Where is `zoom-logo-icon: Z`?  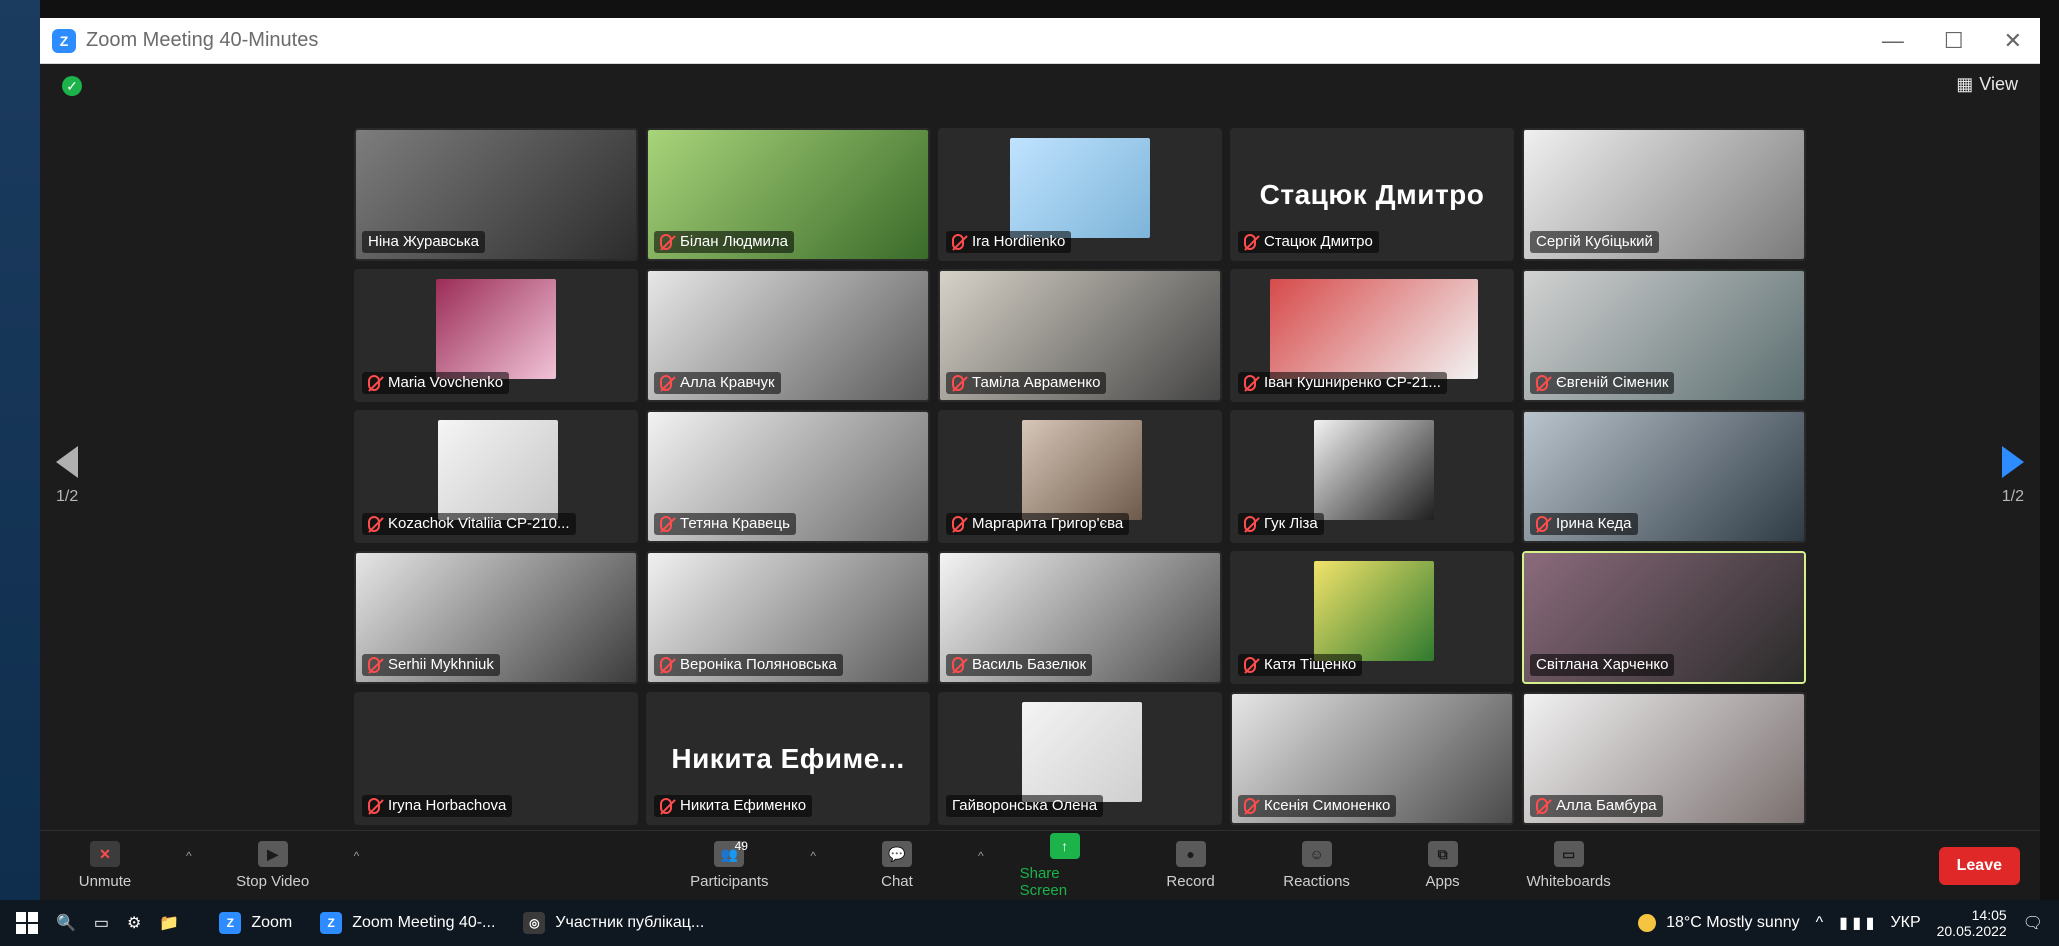
zoom-logo-icon: Z is located at coordinates (64, 40).